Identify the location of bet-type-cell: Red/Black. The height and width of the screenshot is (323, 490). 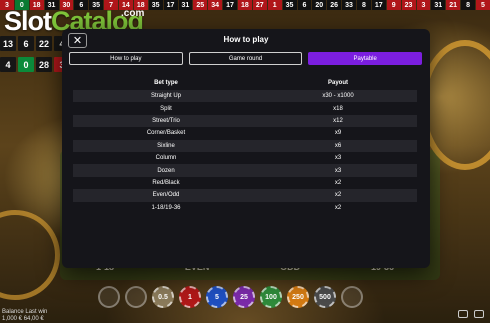
(166, 182).